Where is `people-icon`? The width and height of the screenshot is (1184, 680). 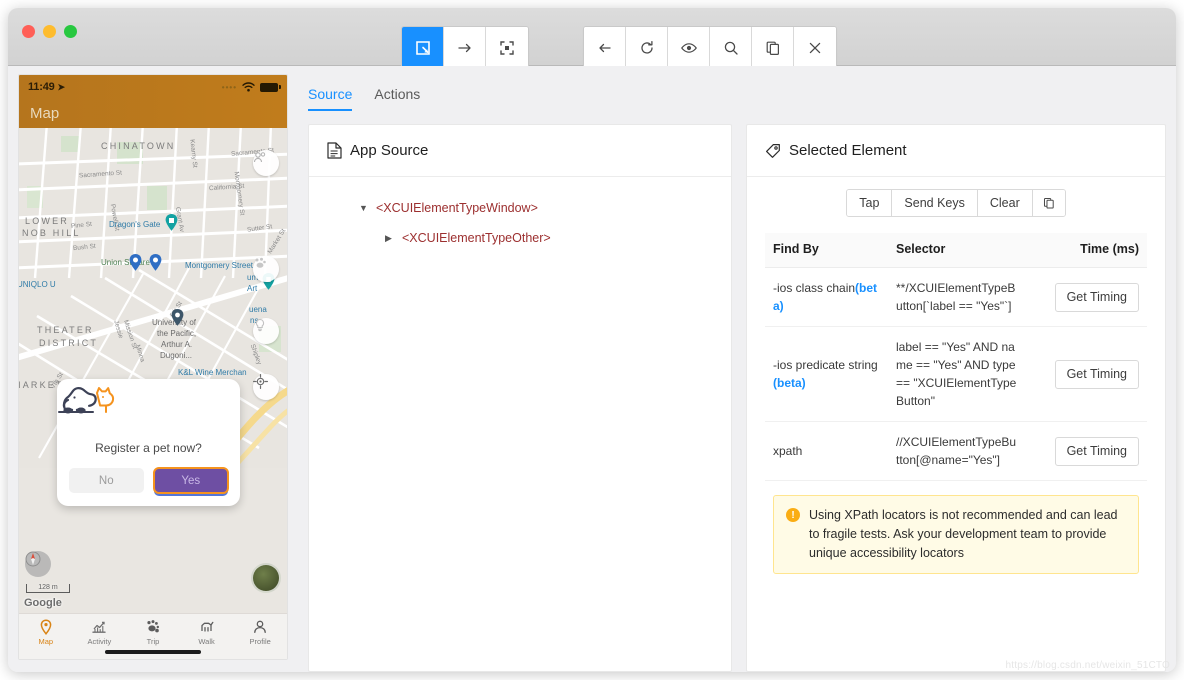
people-icon is located at coordinates (259, 157).